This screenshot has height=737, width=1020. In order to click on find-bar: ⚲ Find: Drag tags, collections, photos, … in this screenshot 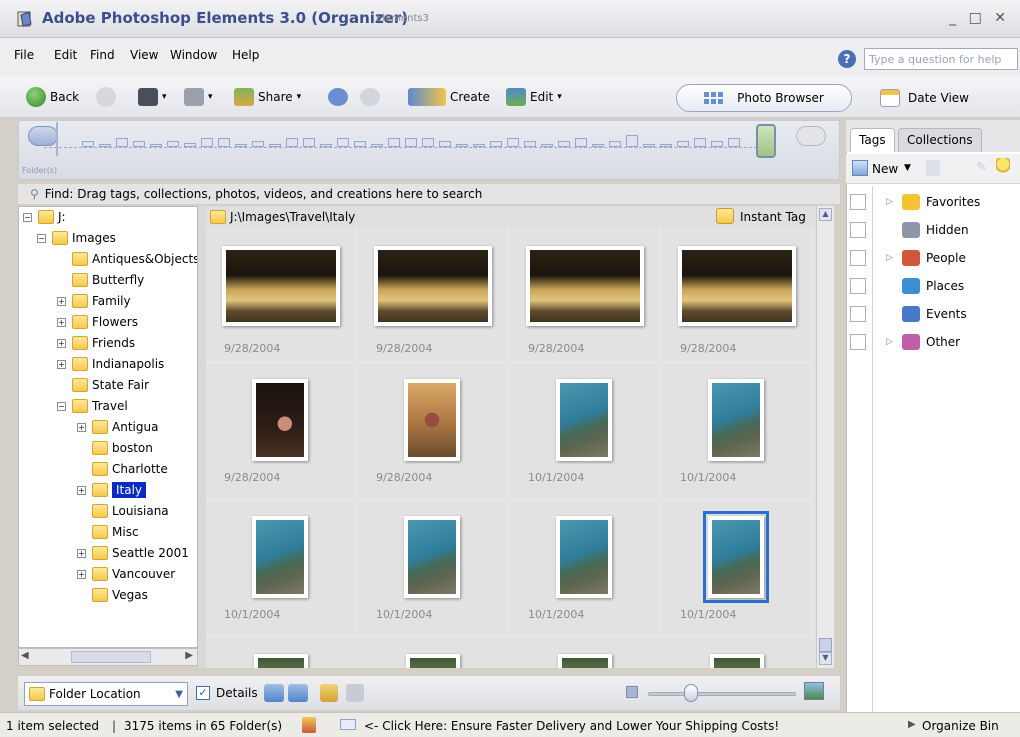, I will do `click(429, 194)`.